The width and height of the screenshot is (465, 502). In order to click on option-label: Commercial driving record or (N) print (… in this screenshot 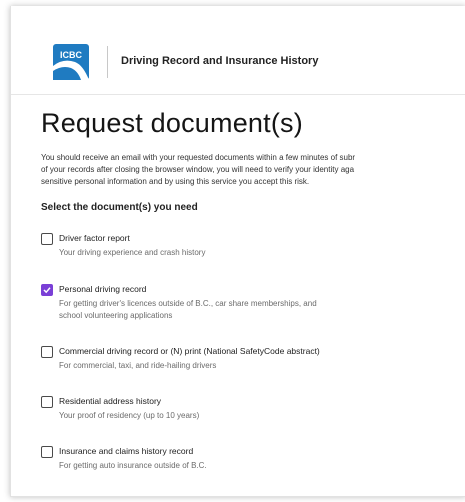, I will do `click(189, 351)`.